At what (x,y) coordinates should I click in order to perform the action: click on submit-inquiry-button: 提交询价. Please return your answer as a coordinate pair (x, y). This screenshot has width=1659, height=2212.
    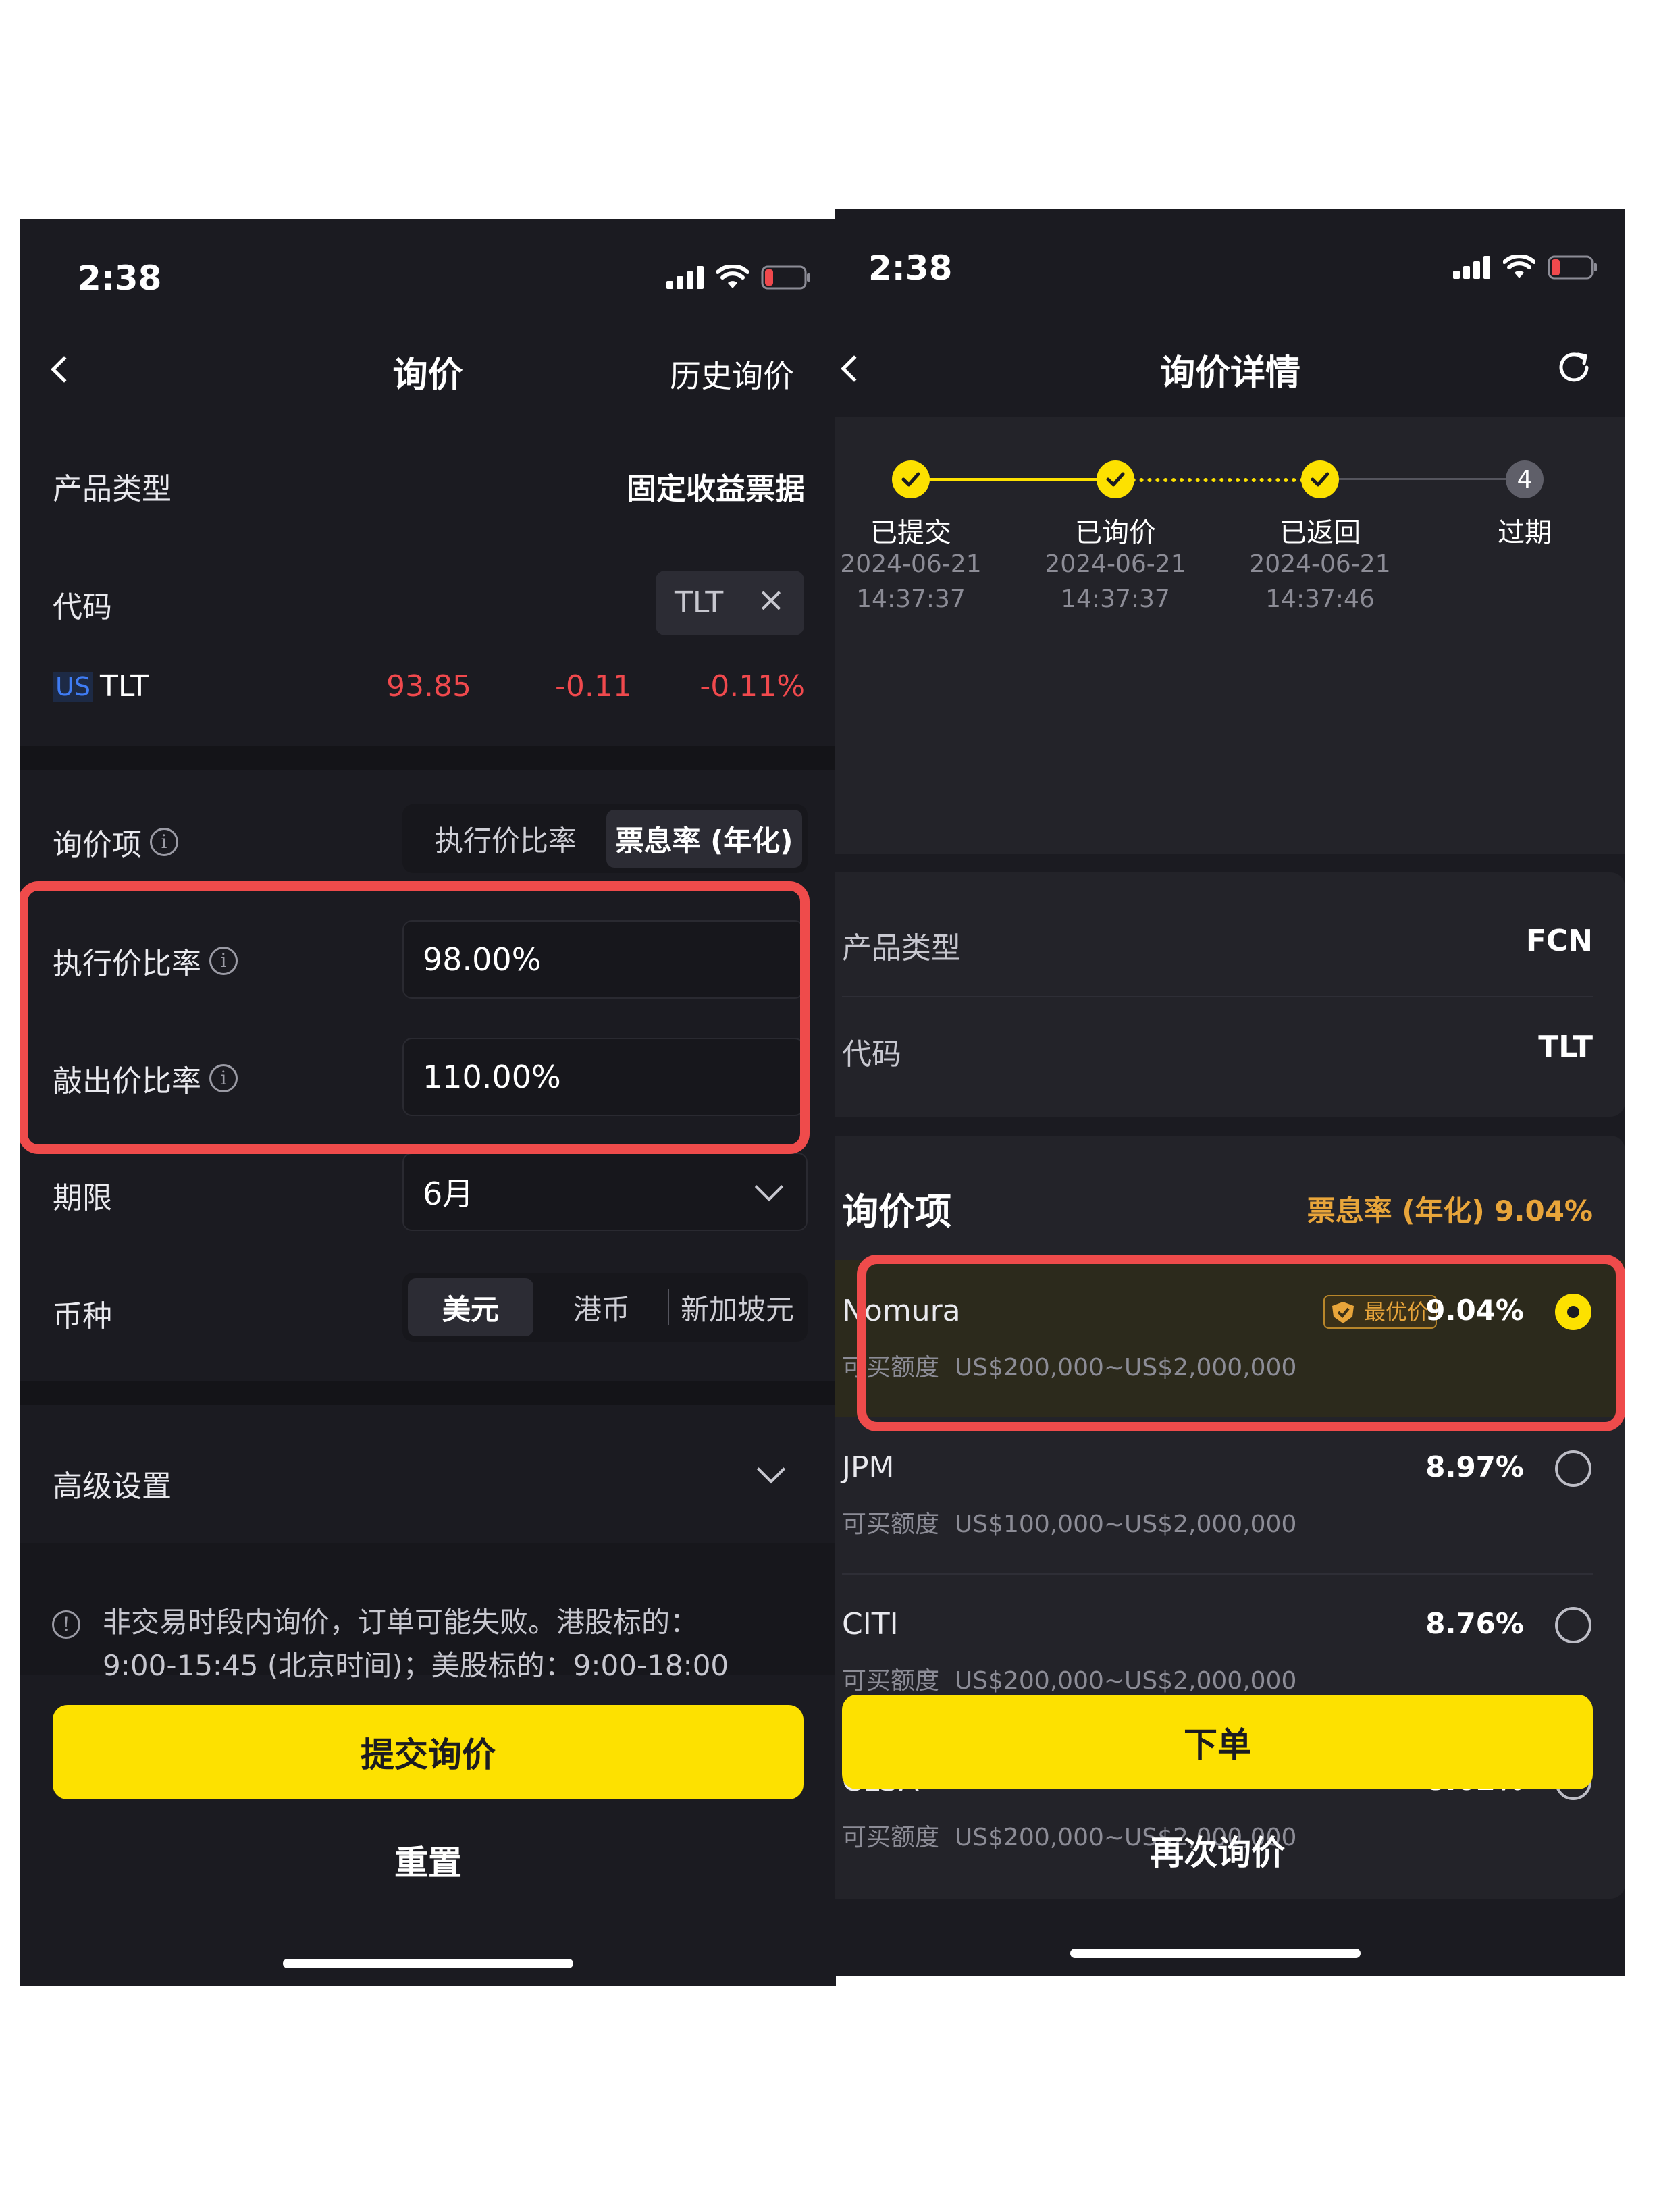
    Looking at the image, I should click on (428, 1752).